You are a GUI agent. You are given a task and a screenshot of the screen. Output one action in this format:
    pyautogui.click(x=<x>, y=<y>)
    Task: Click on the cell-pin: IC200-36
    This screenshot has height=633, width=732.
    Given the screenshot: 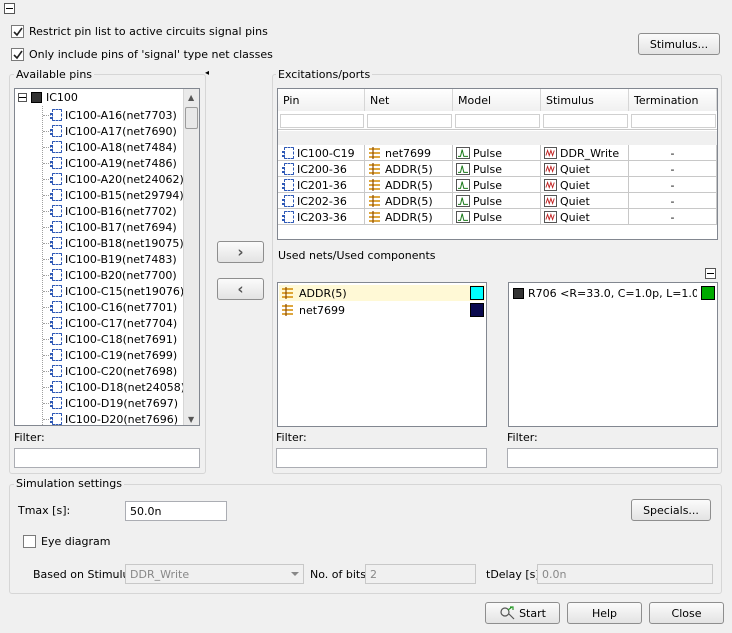 What is the action you would take?
    pyautogui.click(x=321, y=169)
    